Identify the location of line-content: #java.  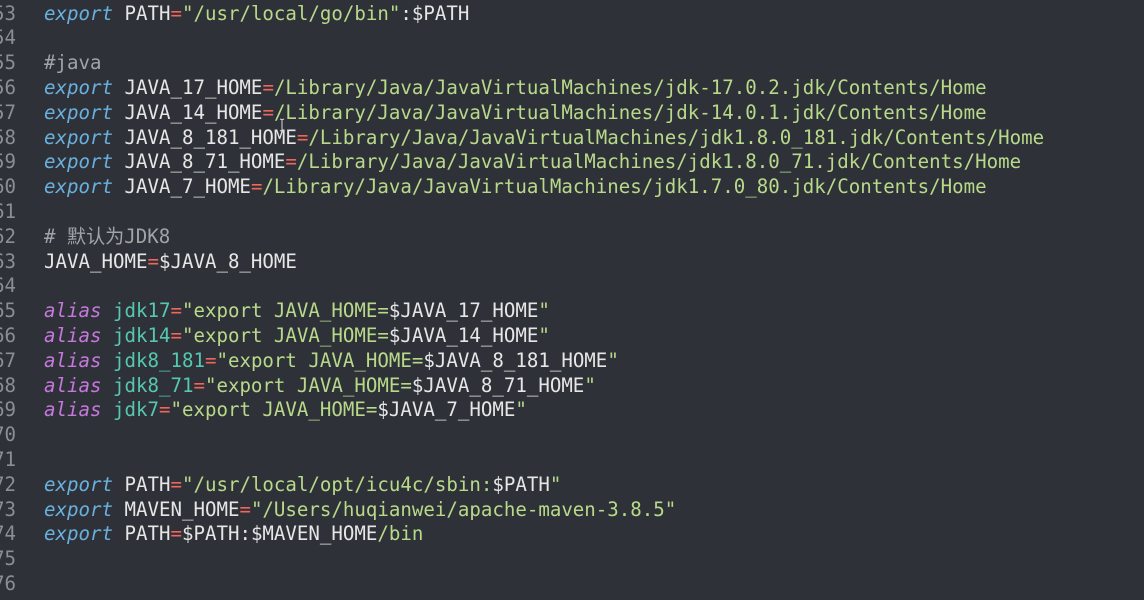
(72, 62).